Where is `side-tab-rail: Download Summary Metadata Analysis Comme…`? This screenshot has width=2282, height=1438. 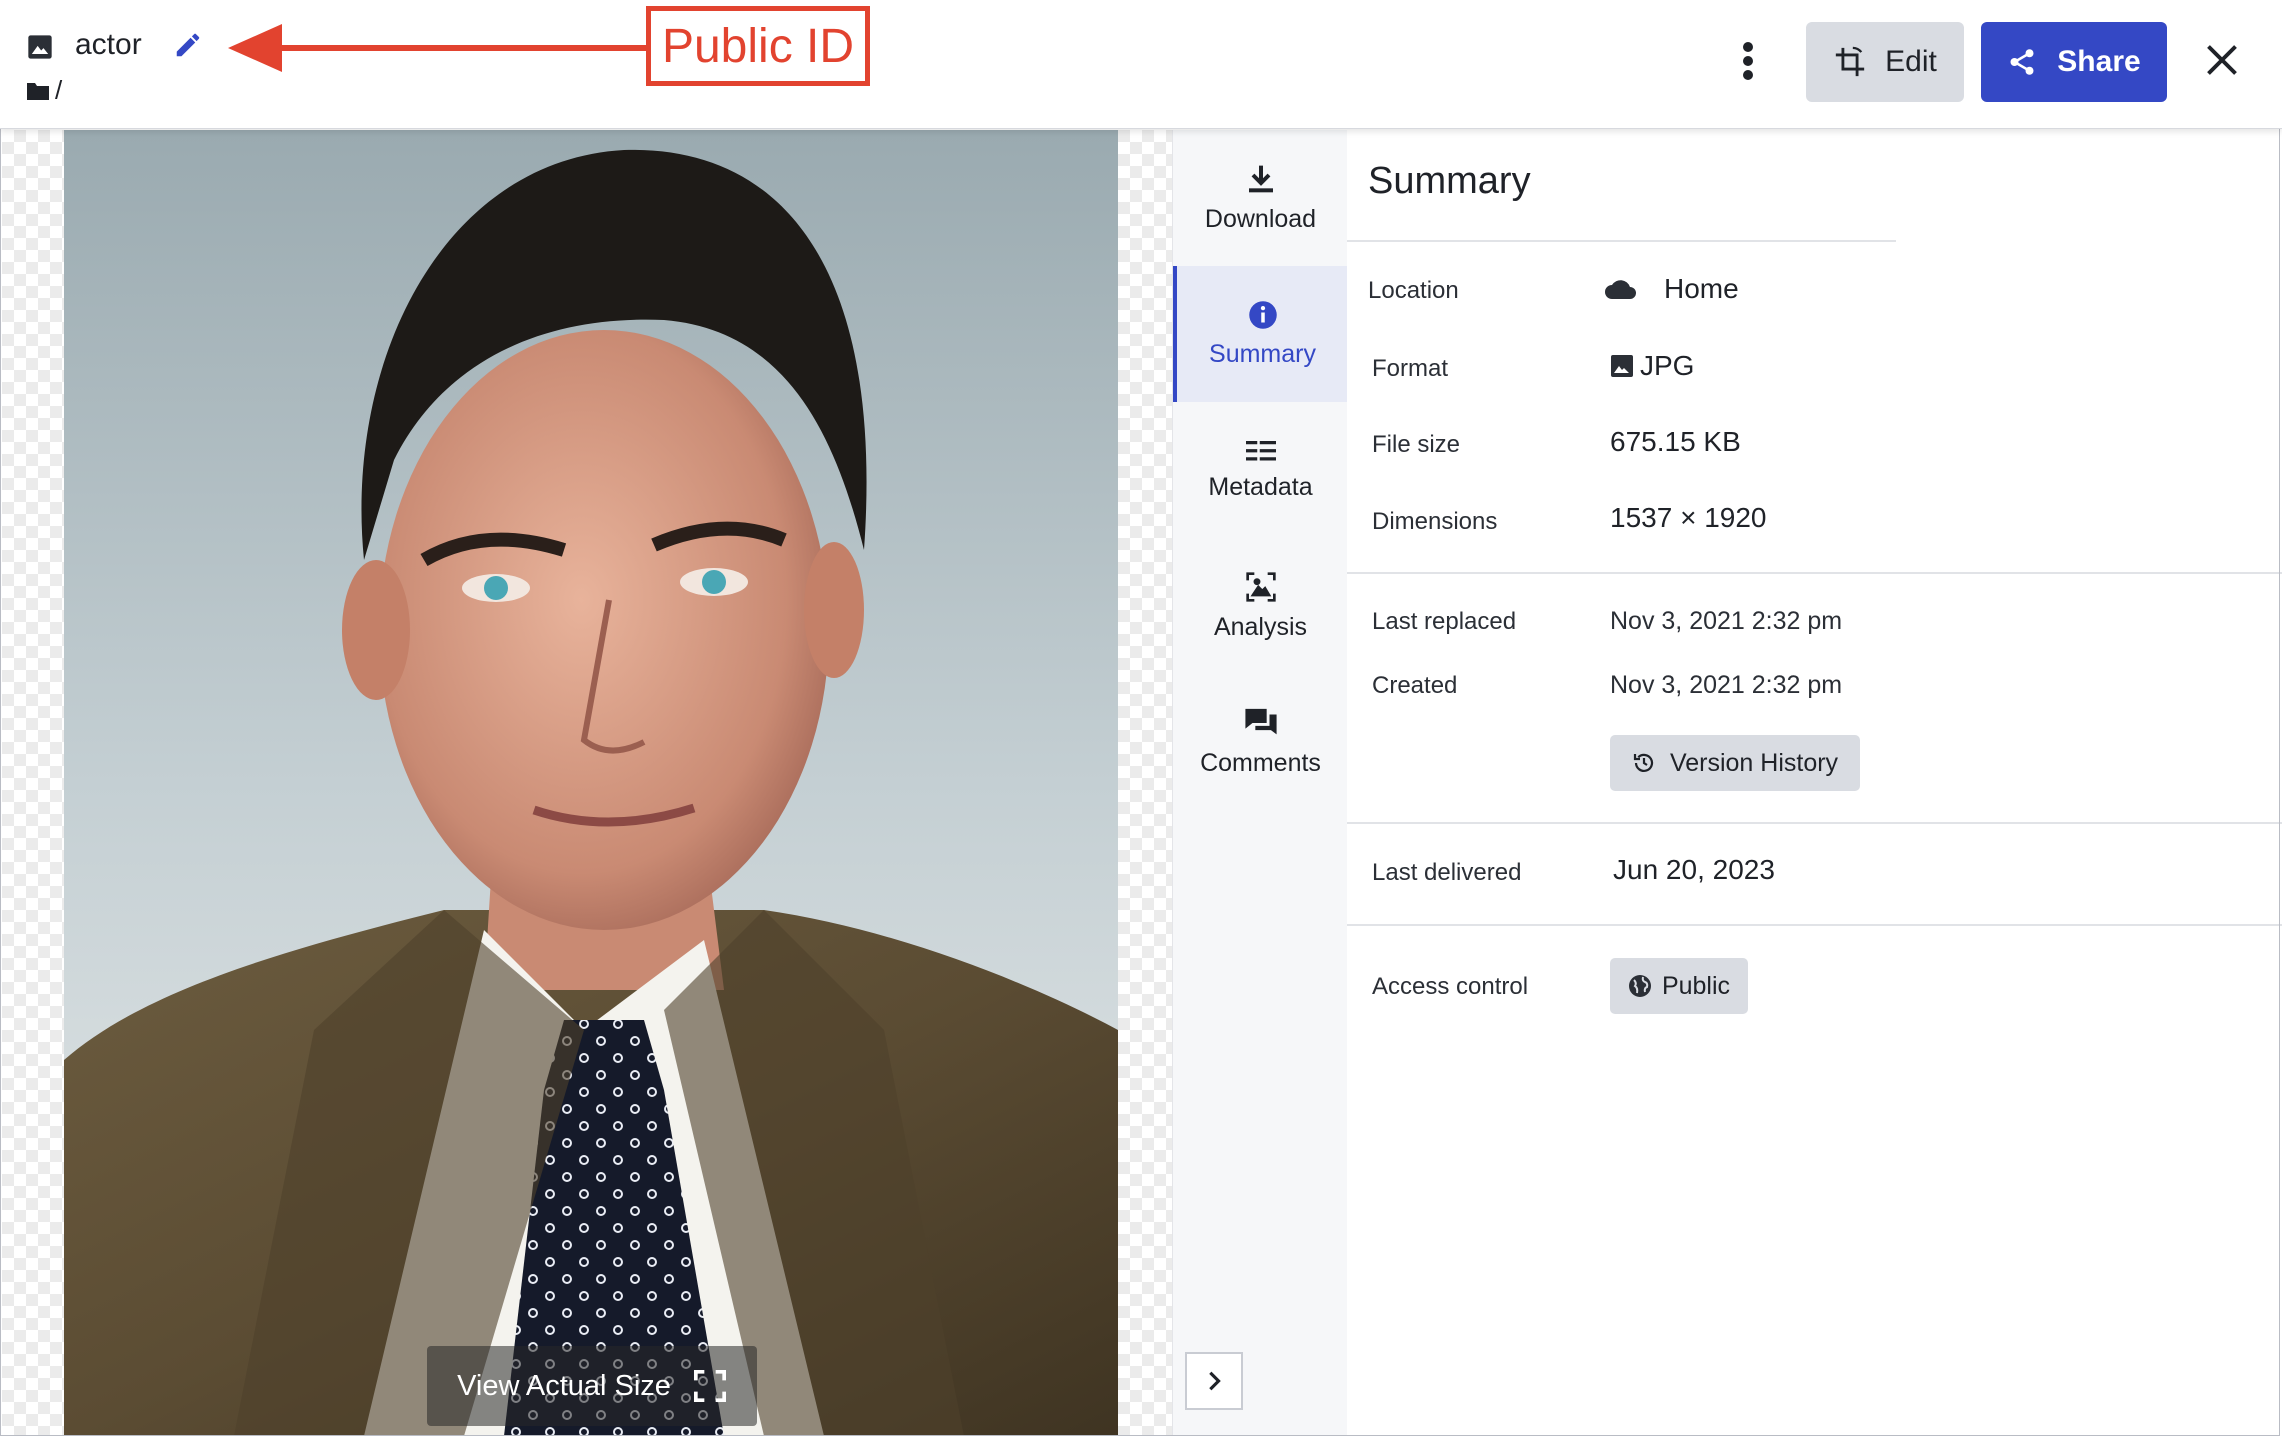
side-tab-rail: Download Summary Metadata Analysis Comme… is located at coordinates (1260, 783).